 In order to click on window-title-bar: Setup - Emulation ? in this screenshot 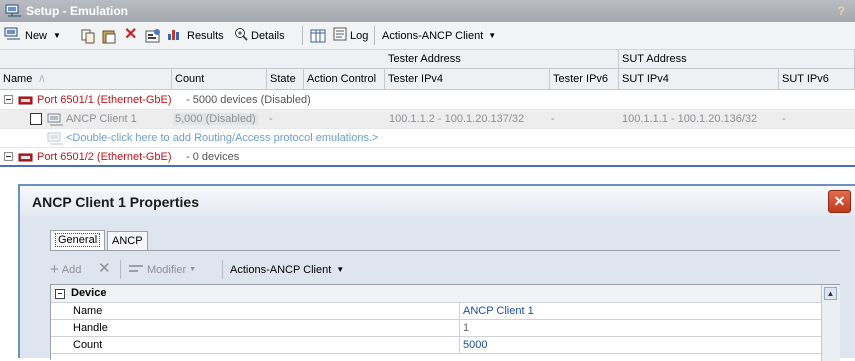, I will do `click(427, 11)`.